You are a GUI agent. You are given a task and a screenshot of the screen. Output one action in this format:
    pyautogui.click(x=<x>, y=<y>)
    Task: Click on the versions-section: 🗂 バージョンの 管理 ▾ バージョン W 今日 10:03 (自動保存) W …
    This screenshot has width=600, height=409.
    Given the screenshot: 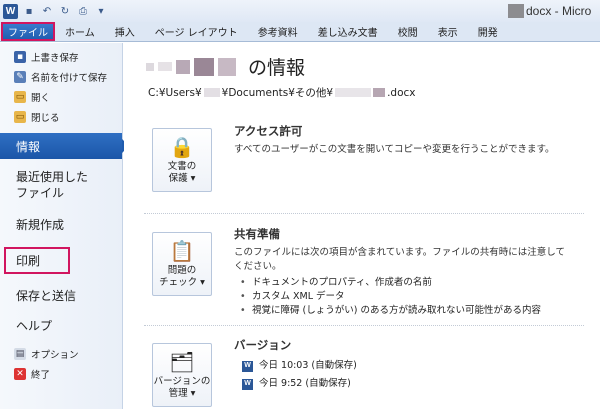 What is the action you would take?
    pyautogui.click(x=364, y=373)
    